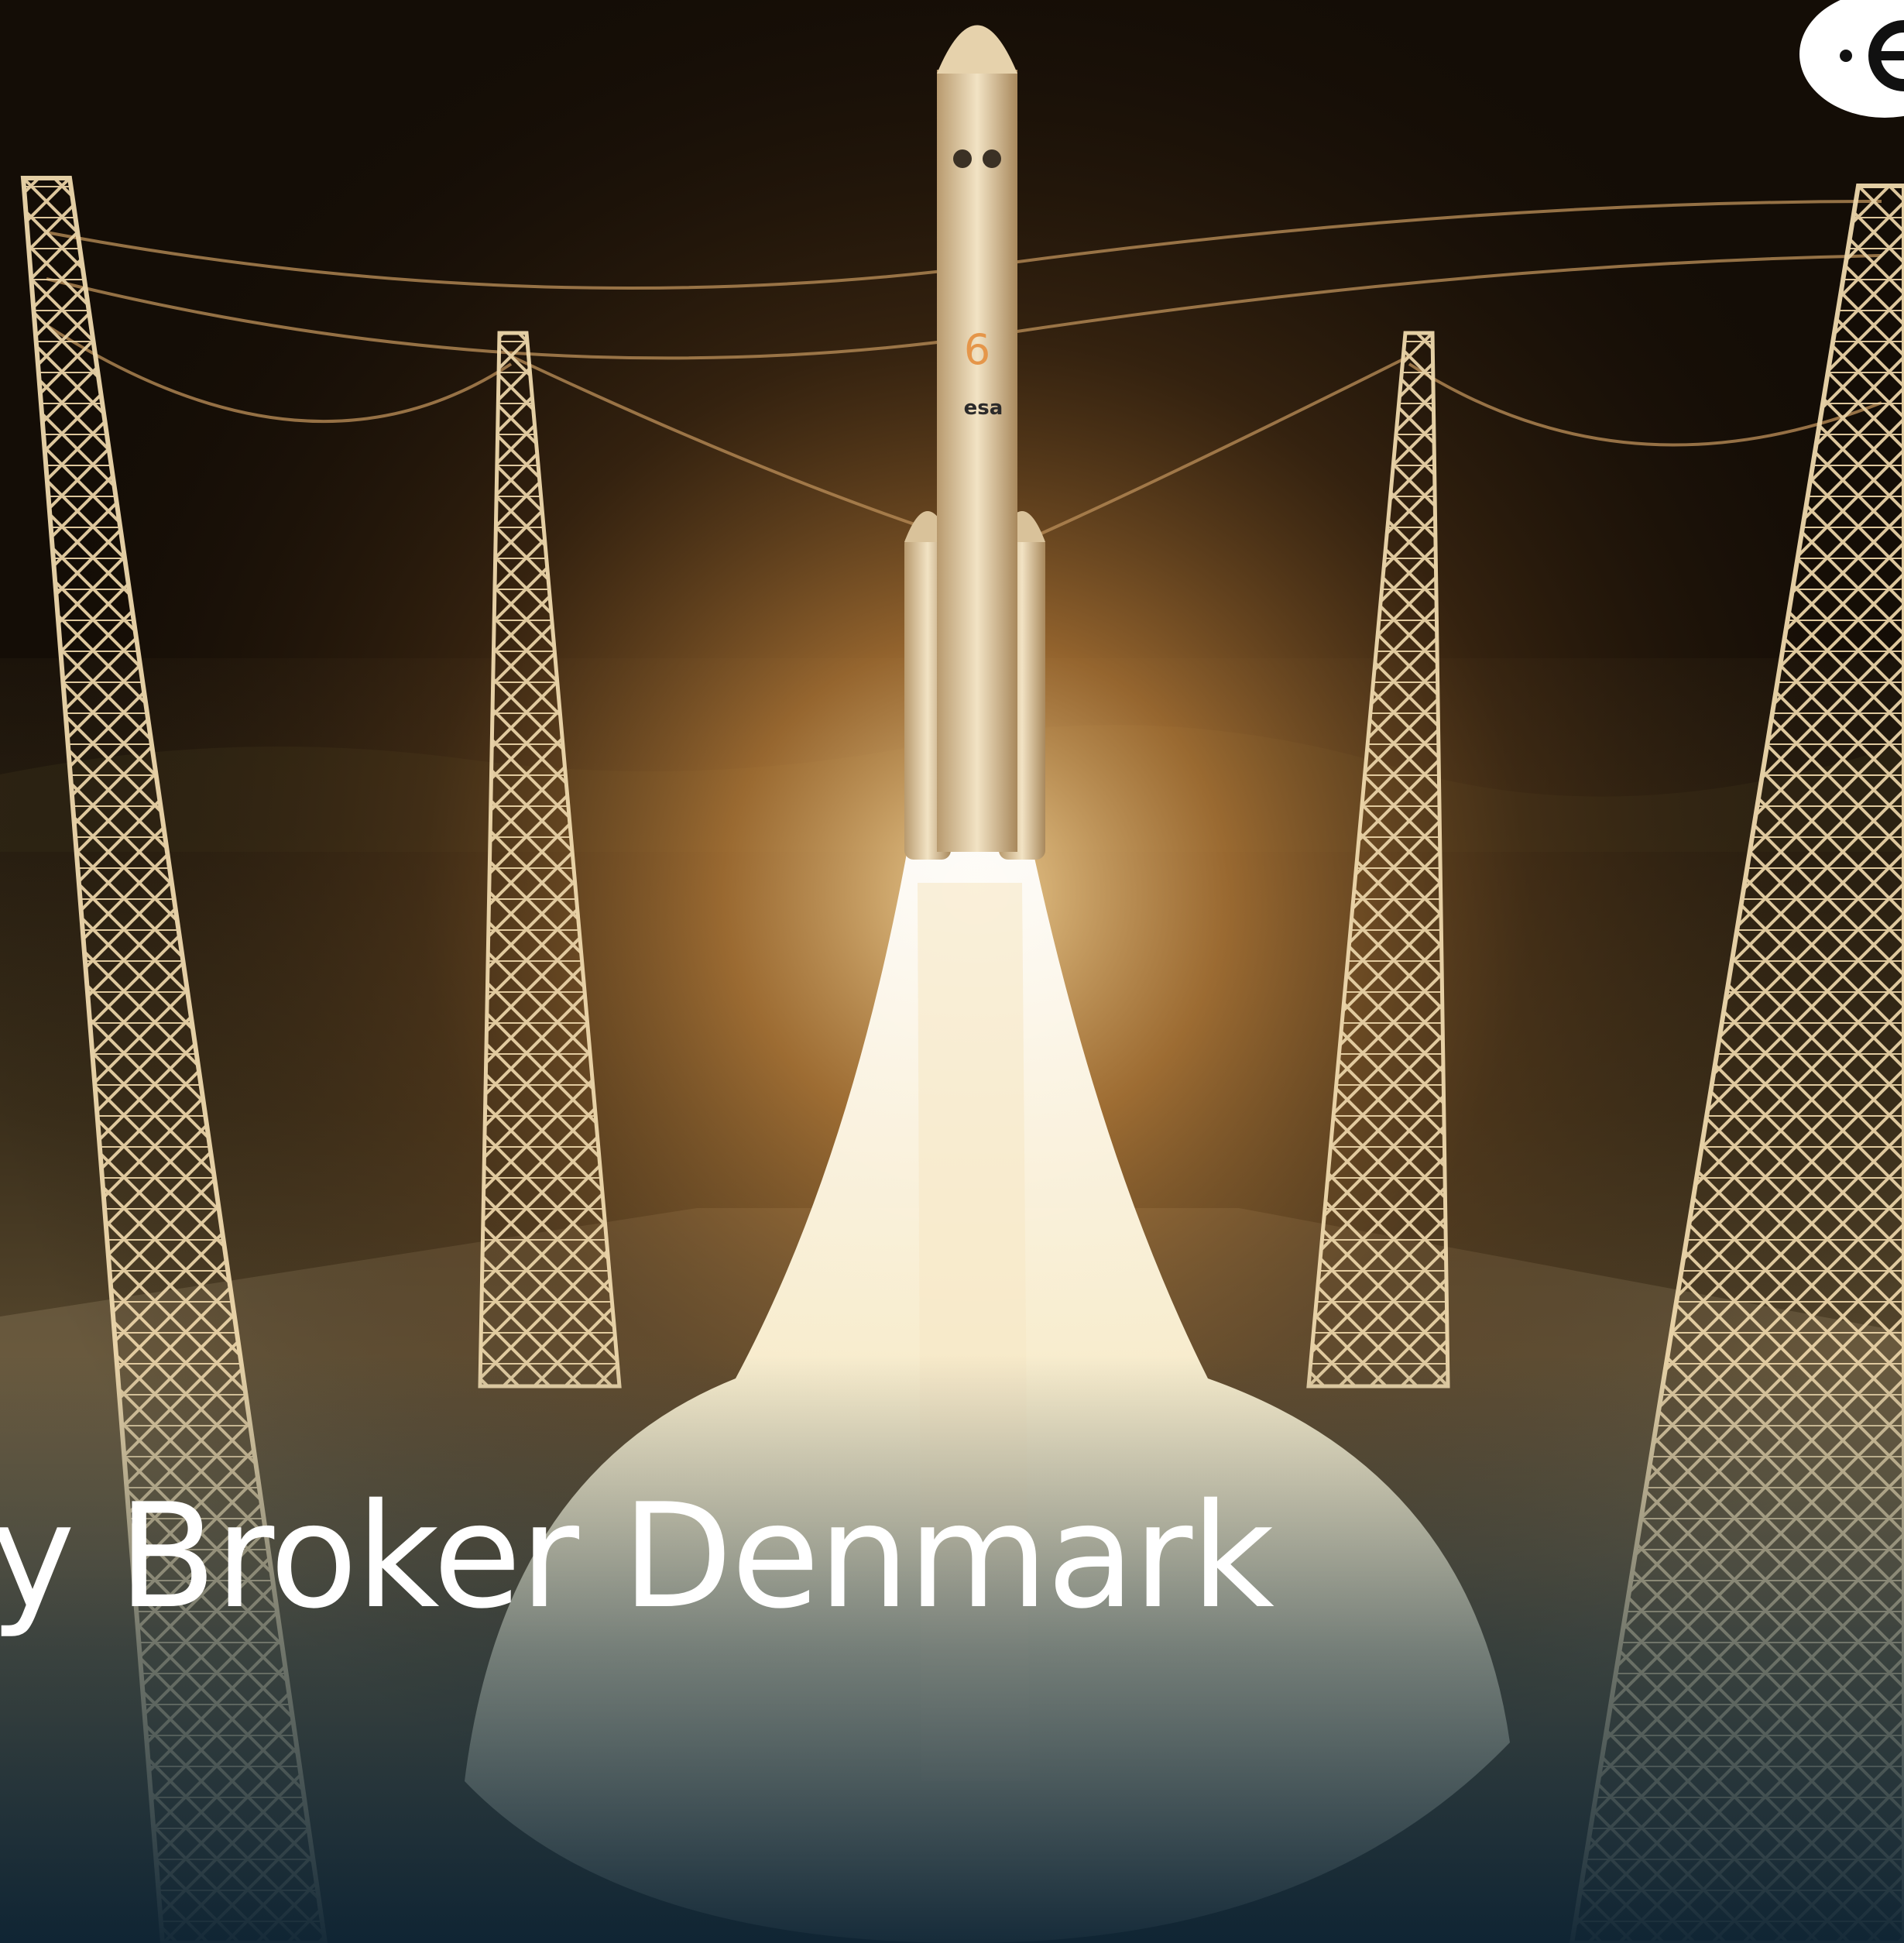 Image resolution: width=1904 pixels, height=1943 pixels. Describe the element at coordinates (637, 1556) in the screenshot. I see `page-title: ogy Broker Denmark` at that location.